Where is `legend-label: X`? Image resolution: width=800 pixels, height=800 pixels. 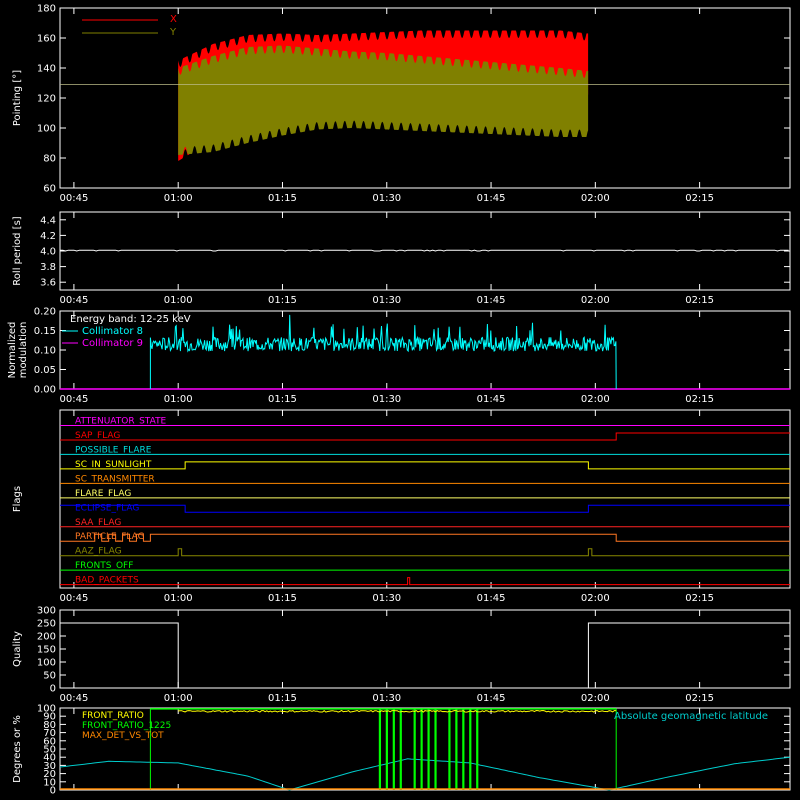 legend-label: X is located at coordinates (173, 19).